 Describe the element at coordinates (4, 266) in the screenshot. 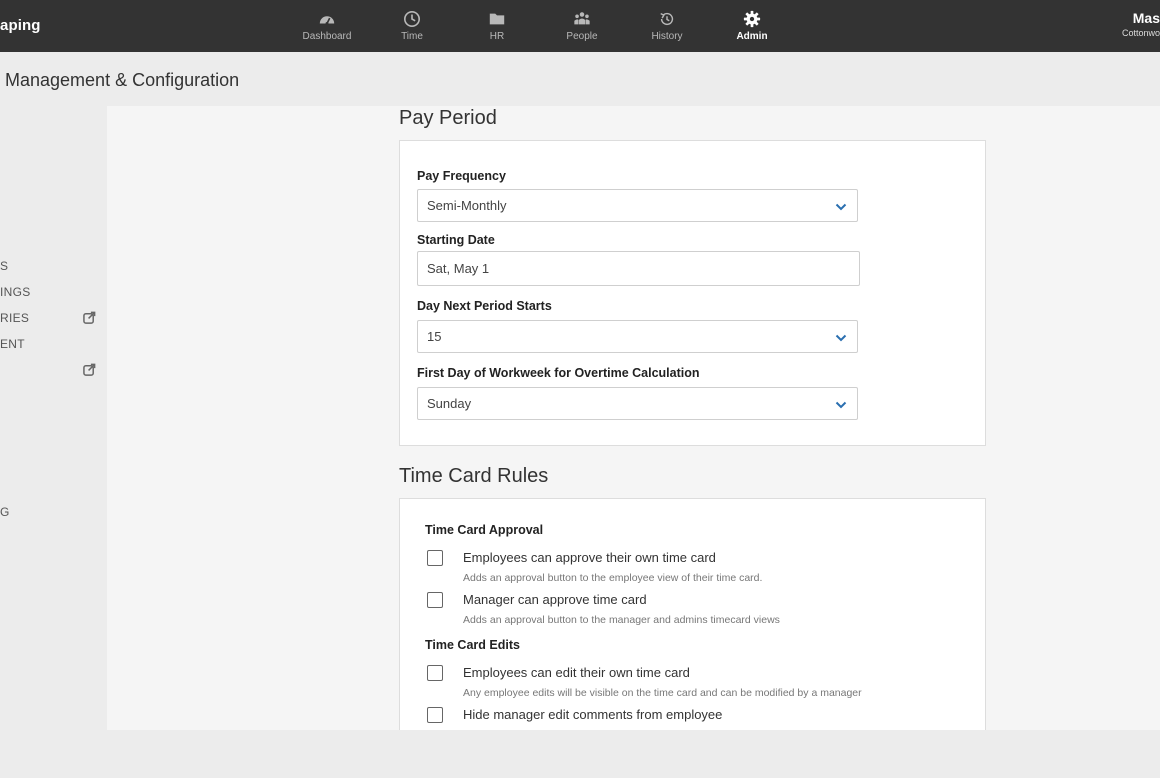

I see `sidebar-item-1: S` at that location.